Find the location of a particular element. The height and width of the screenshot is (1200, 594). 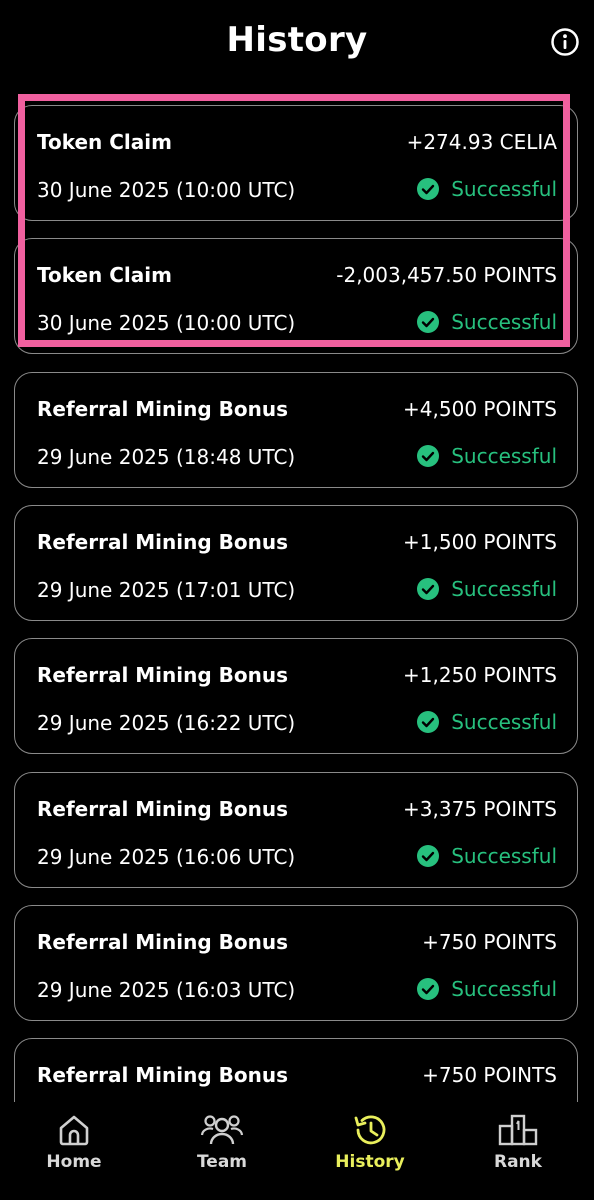

transaction-card: Referral Mining Bonus +750 POINTS is located at coordinates (296, 1070).